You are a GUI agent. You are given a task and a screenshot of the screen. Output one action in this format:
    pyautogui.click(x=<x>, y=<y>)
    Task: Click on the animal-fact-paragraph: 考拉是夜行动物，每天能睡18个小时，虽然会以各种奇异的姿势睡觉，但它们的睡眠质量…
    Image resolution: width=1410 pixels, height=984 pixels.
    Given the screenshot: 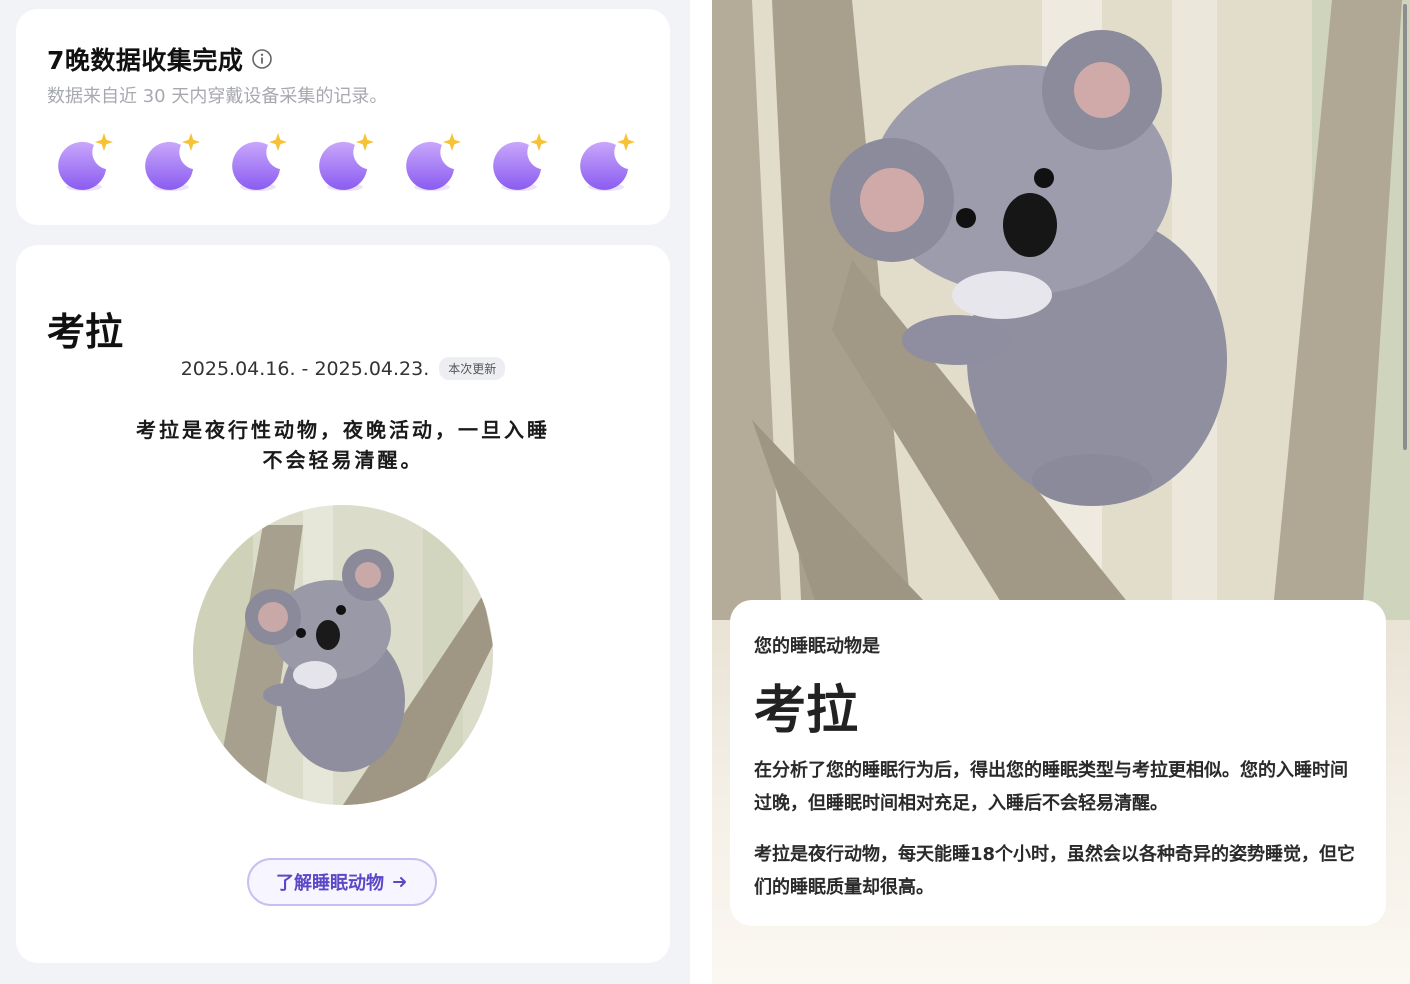 What is the action you would take?
    pyautogui.click(x=1055, y=871)
    